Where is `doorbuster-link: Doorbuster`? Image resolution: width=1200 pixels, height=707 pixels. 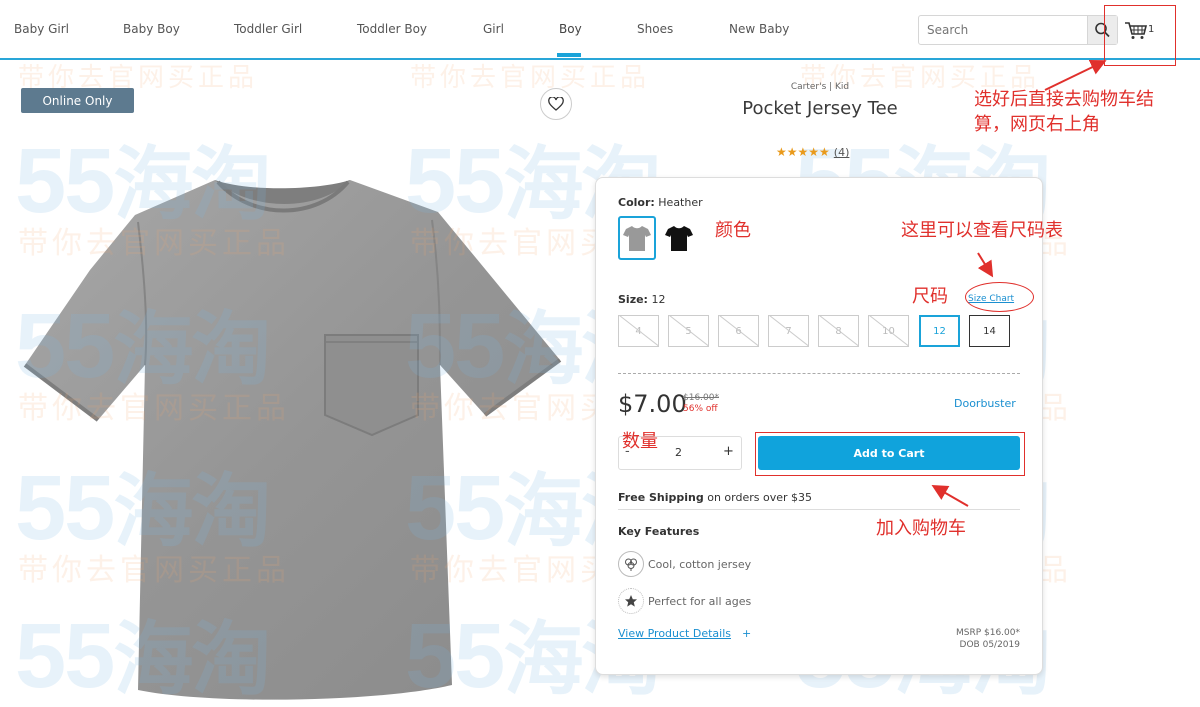 doorbuster-link: Doorbuster is located at coordinates (985, 403).